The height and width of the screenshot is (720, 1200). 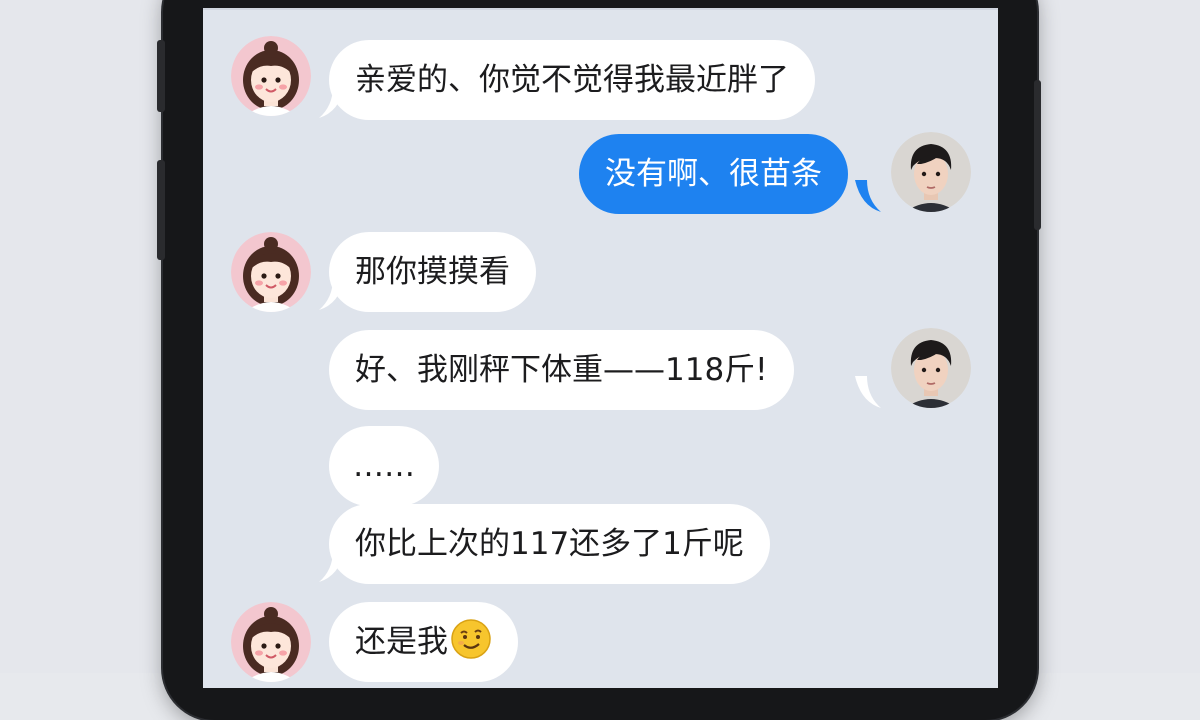 What do you see at coordinates (713, 174) in the screenshot?
I see `message-bubble-sent: 没有啊、很苗条` at bounding box center [713, 174].